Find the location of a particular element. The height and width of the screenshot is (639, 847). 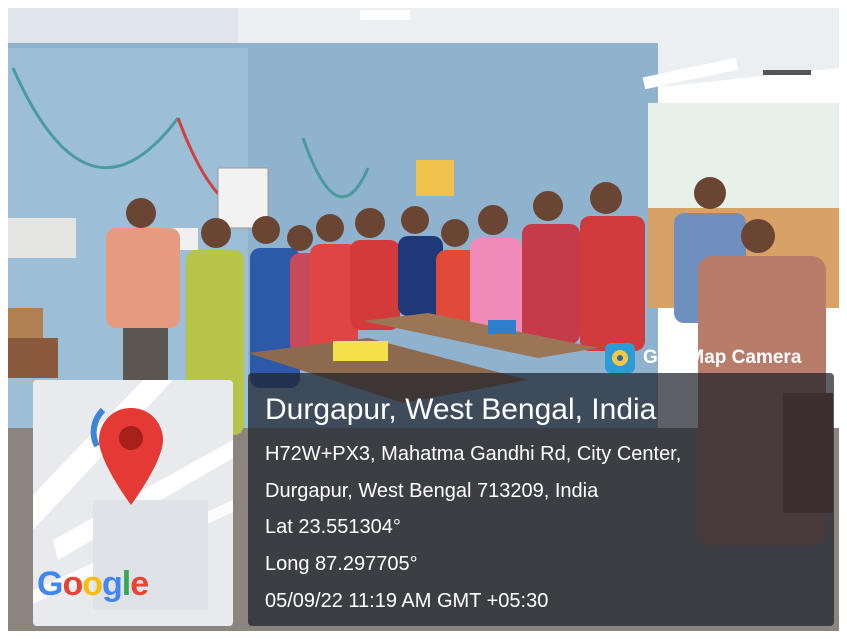

side-desk is located at coordinates (33, 358).